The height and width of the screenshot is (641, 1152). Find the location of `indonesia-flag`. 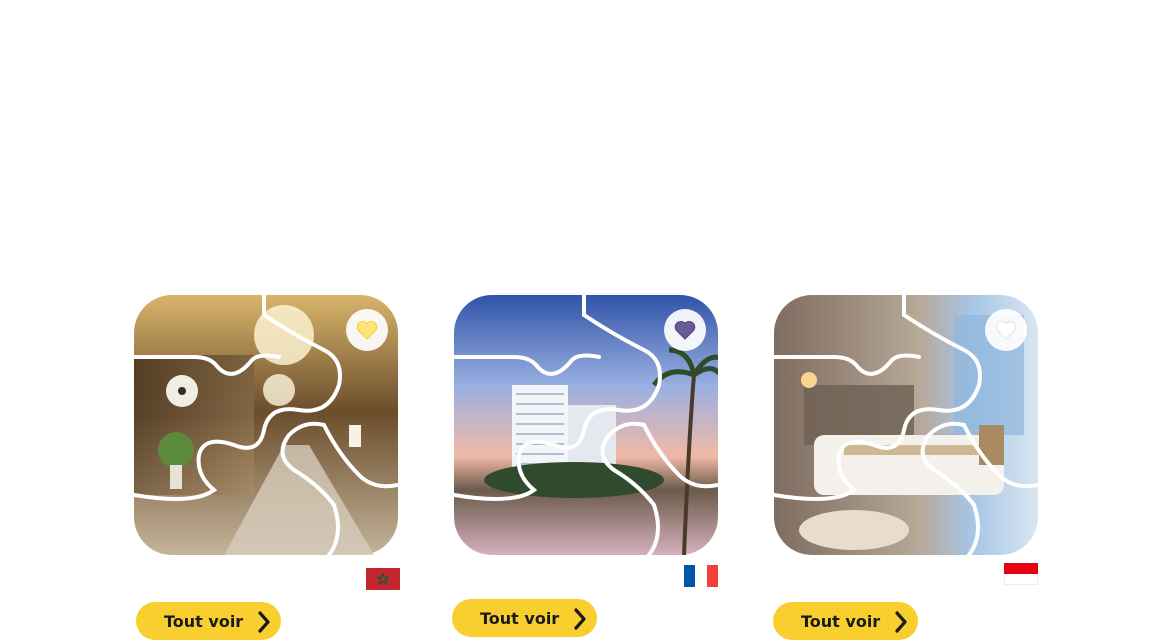

indonesia-flag is located at coordinates (1021, 574).